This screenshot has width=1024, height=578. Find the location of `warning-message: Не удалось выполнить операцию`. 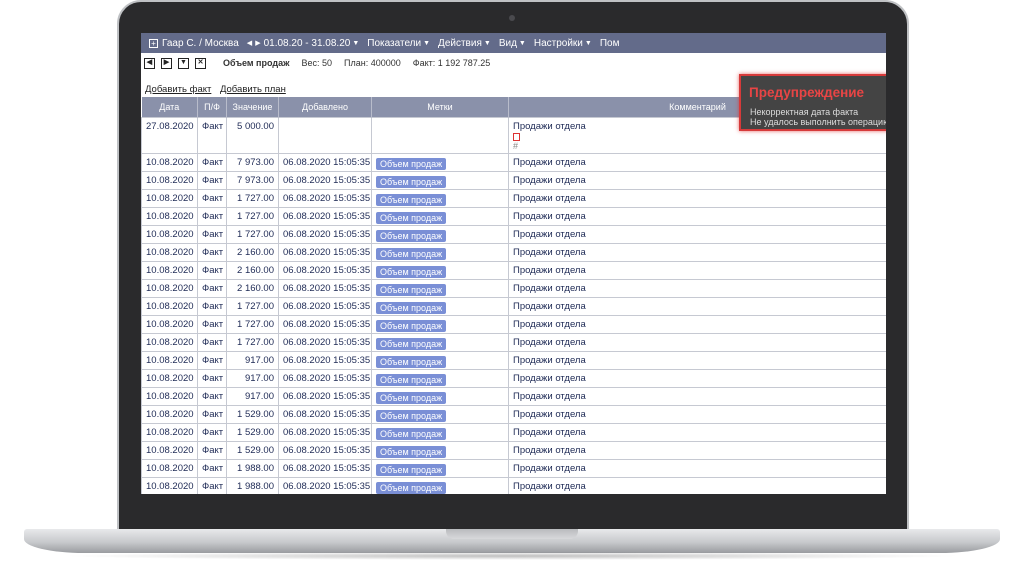

warning-message: Не удалось выполнить операцию is located at coordinates (818, 122).